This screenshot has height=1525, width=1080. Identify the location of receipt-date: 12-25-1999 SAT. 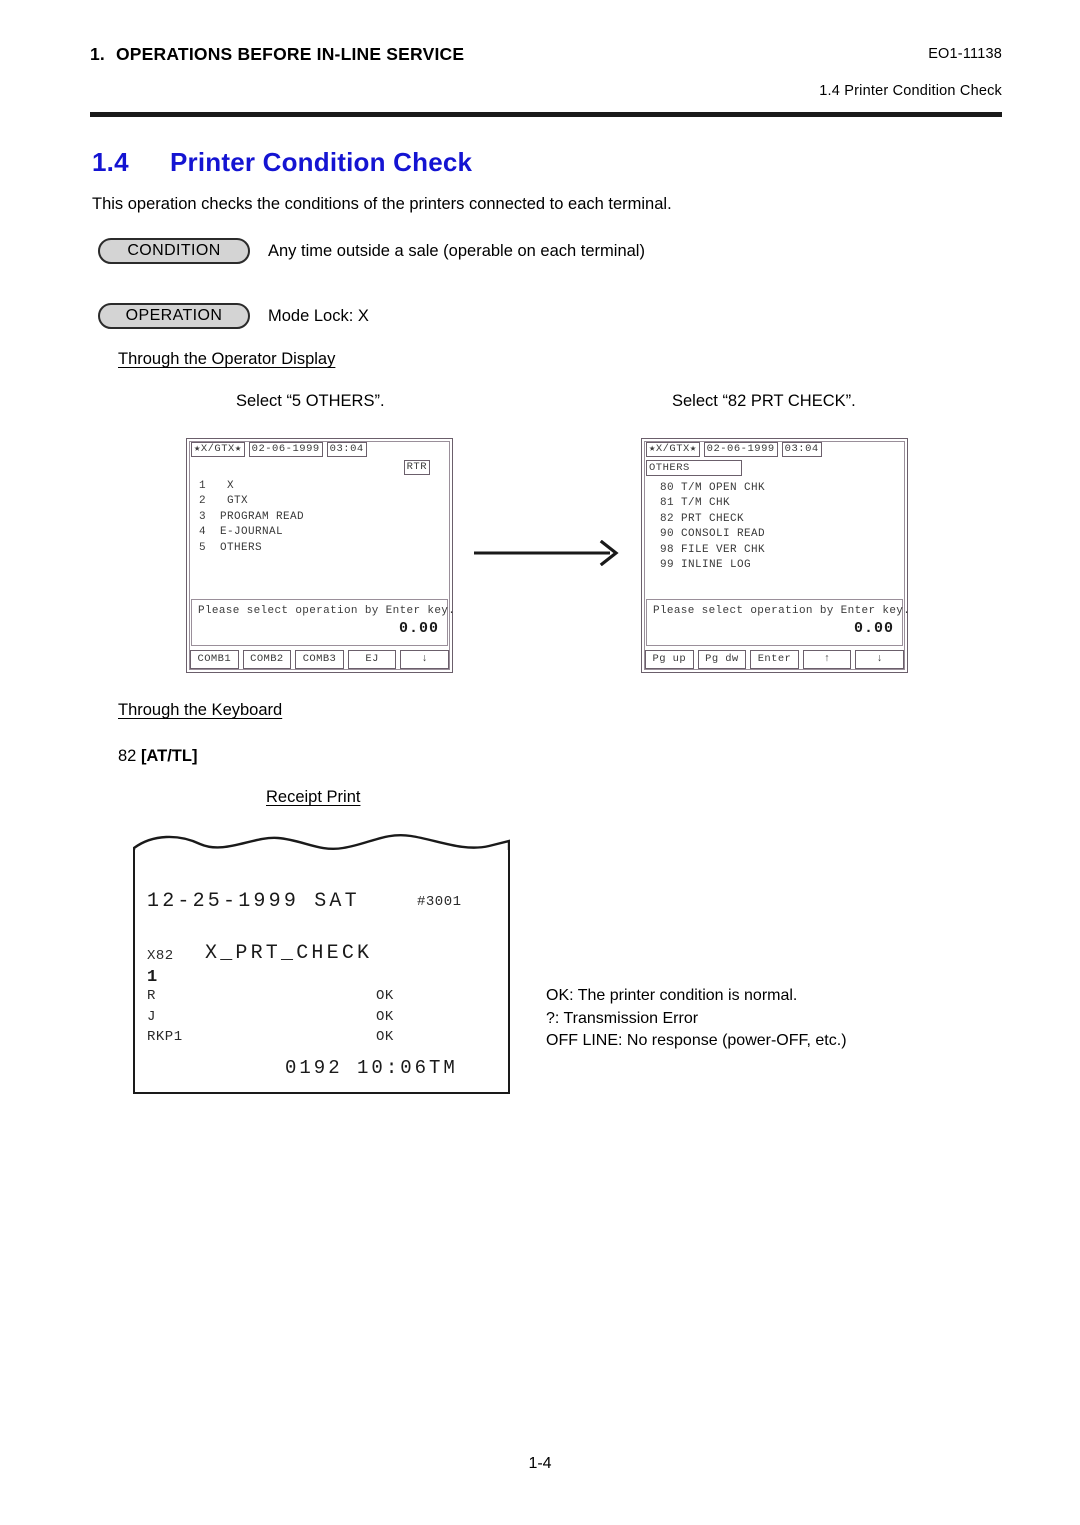
(253, 901).